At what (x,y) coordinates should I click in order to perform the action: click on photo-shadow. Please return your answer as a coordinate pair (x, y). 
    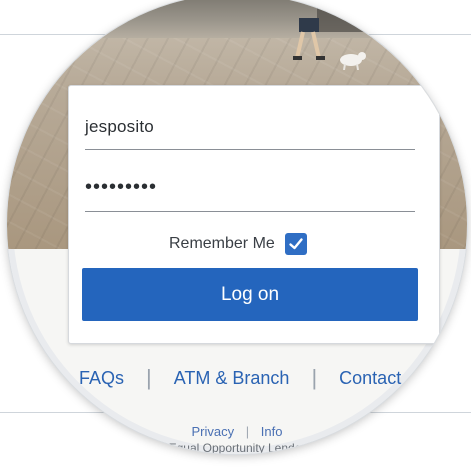
    Looking at the image, I should click on (362, 16).